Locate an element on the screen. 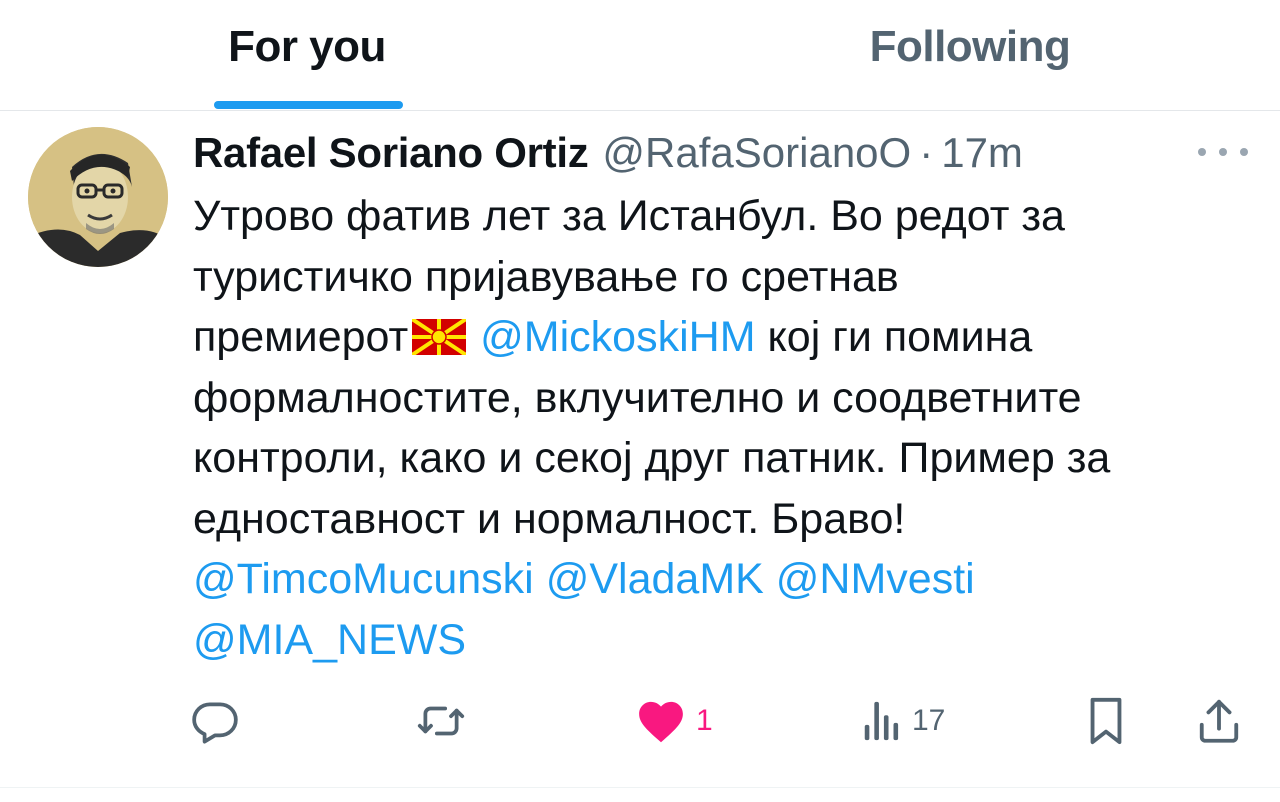 This screenshot has height=802, width=1280. tab-following: Following is located at coordinates (960, 55).